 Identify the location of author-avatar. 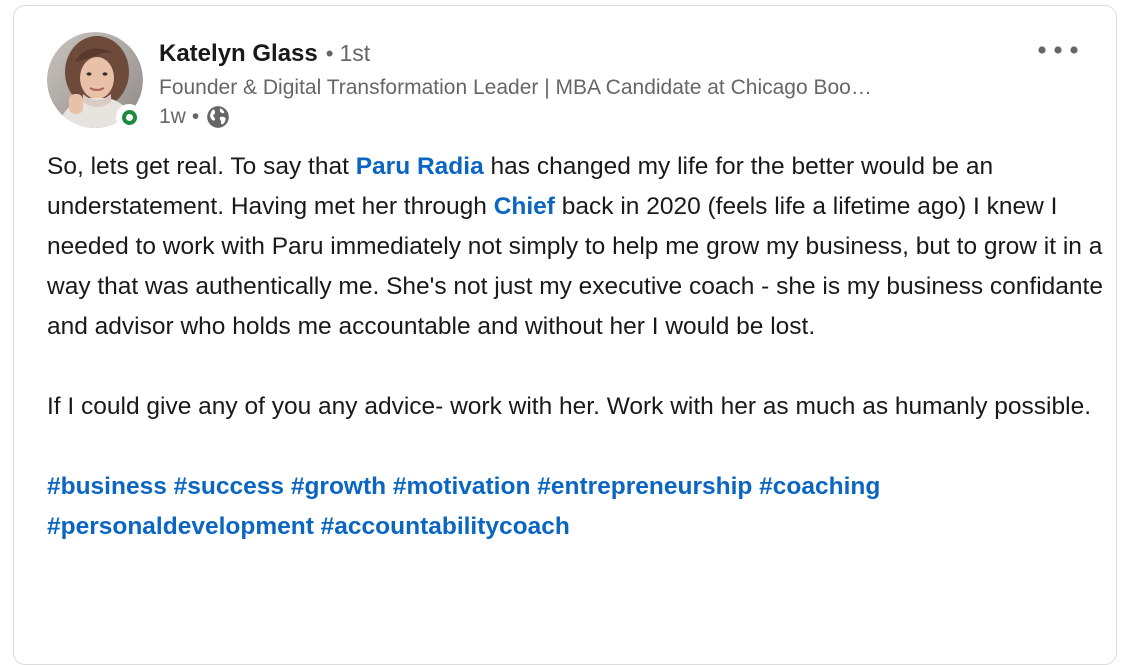
(95, 81).